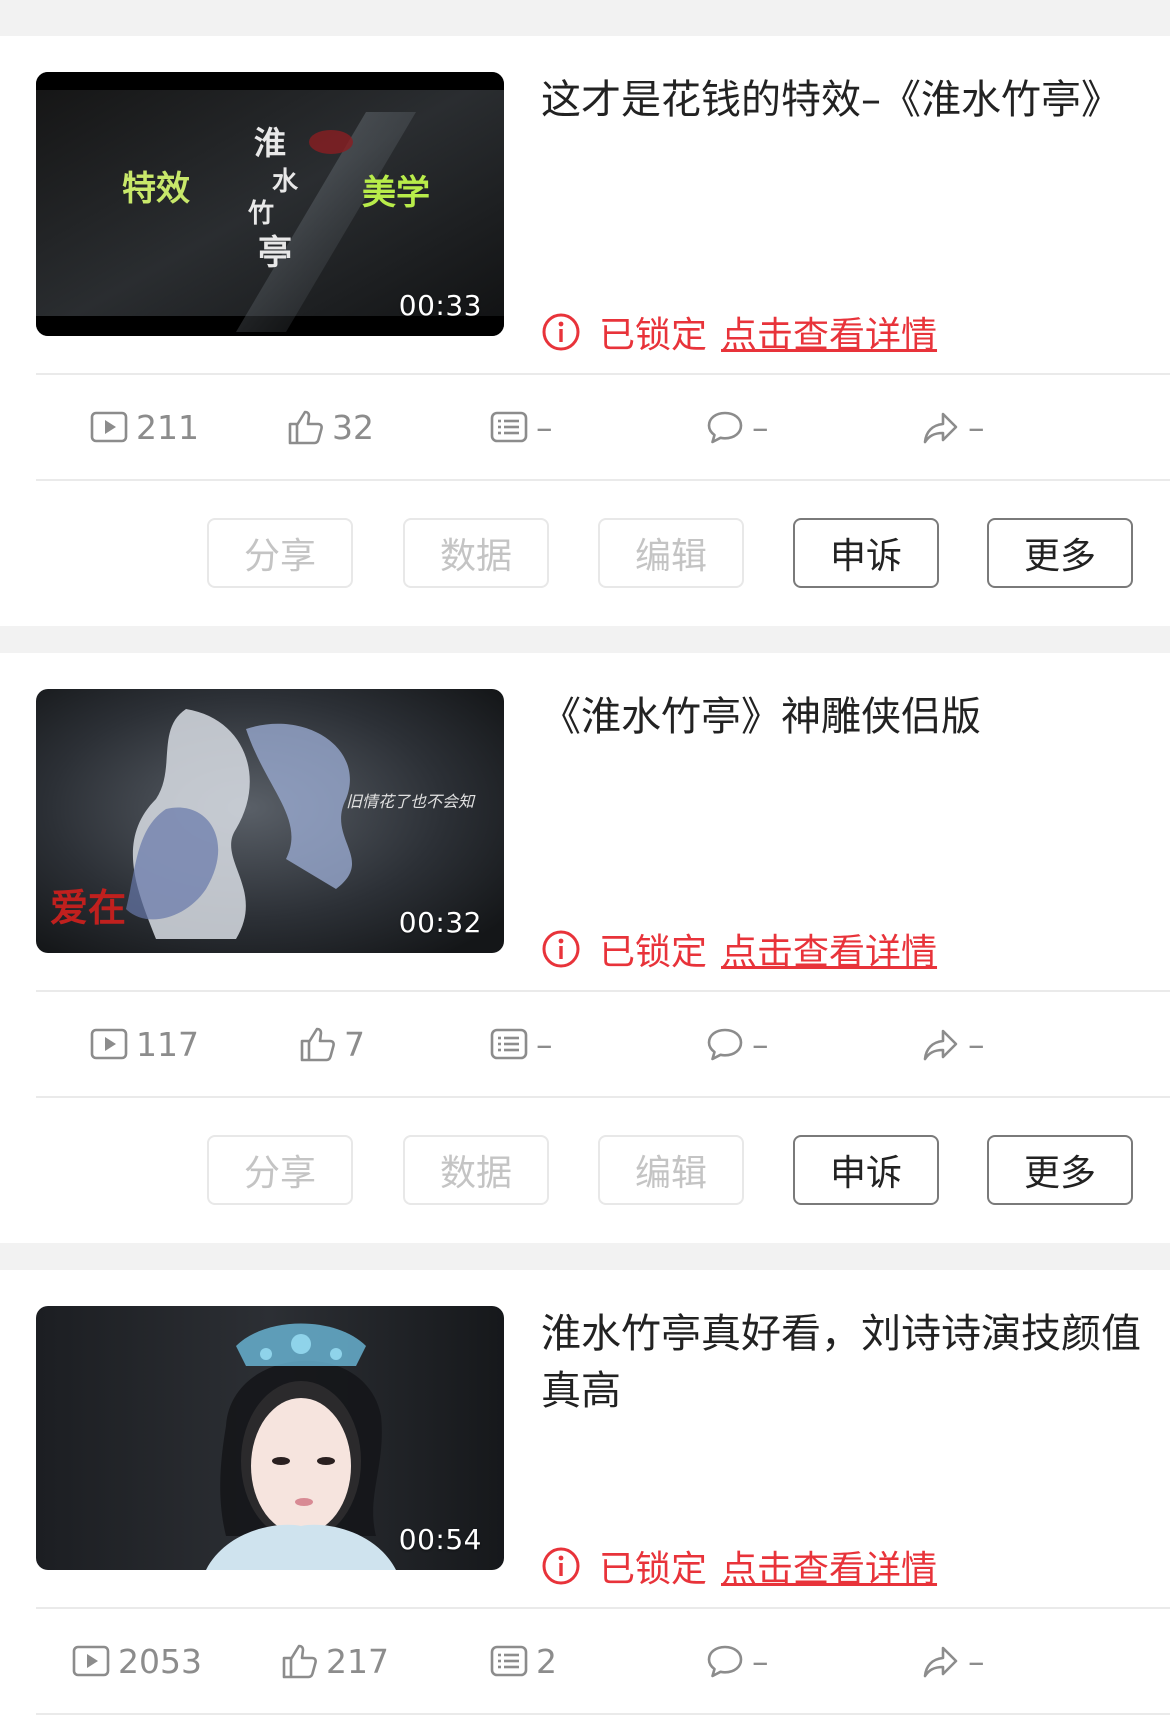  Describe the element at coordinates (440, 1539) in the screenshot. I see `duration-label: 00:54` at that location.